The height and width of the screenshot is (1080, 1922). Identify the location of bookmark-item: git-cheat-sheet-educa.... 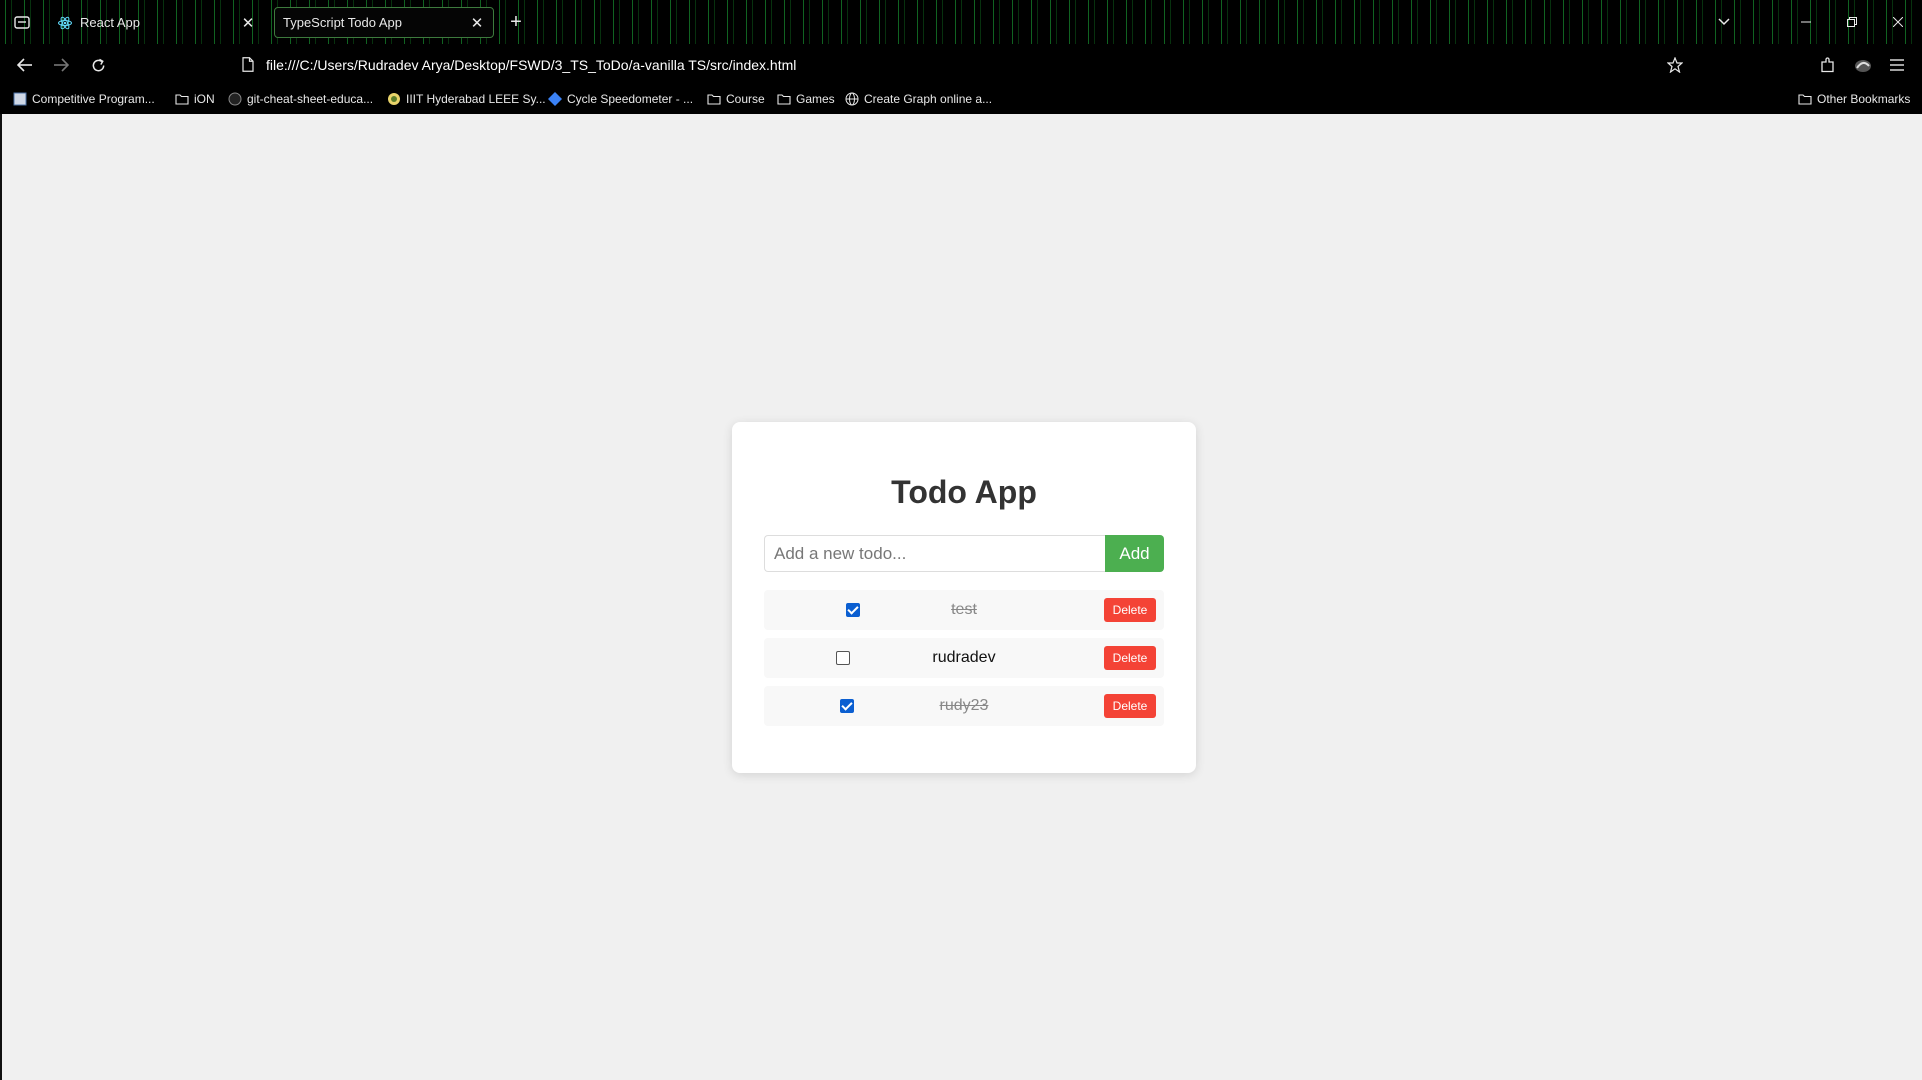
(300, 99).